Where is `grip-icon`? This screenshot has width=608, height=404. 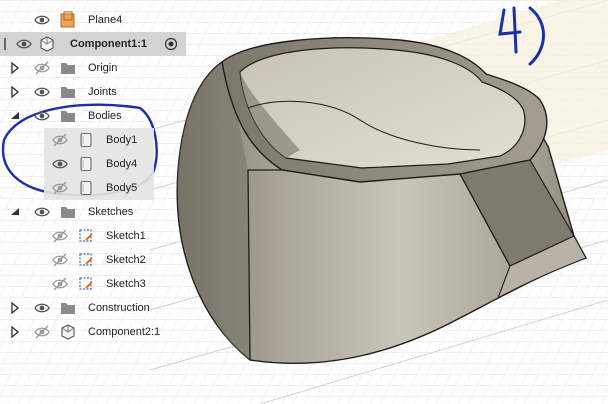 grip-icon is located at coordinates (7, 45).